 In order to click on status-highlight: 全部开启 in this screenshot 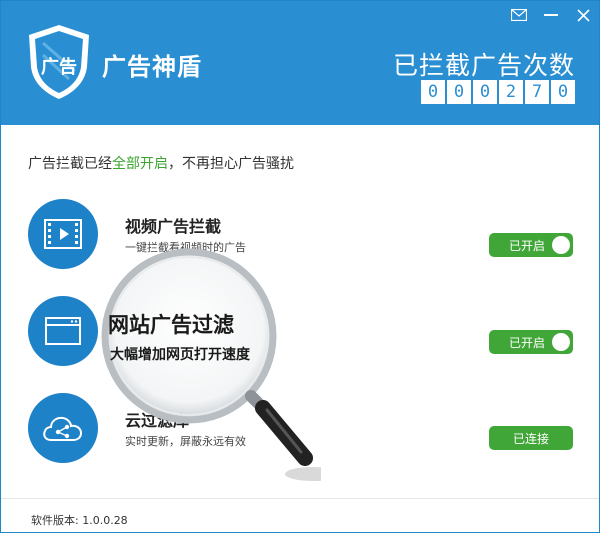, I will do `click(140, 164)`.